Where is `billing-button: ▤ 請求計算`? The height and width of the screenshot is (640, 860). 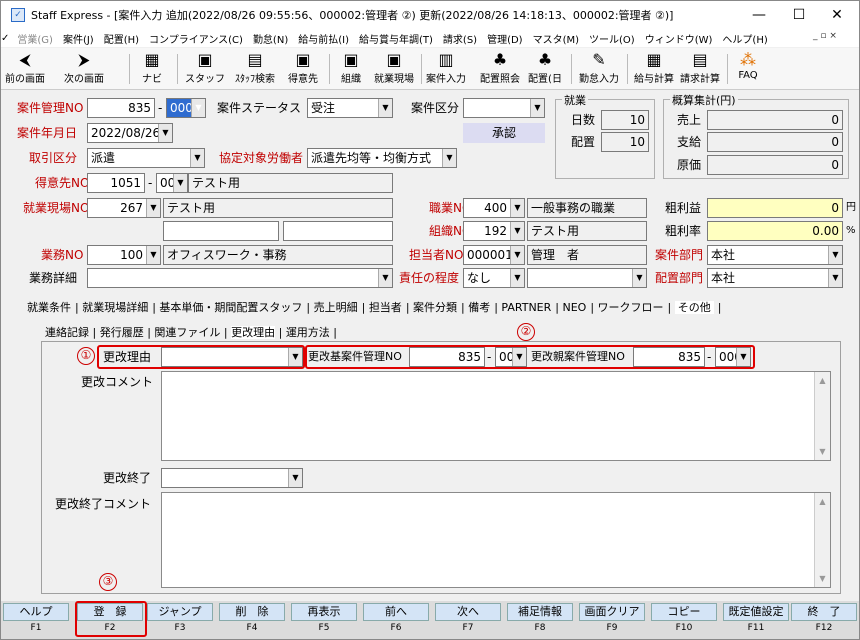 billing-button: ▤ 請求計算 is located at coordinates (700, 69).